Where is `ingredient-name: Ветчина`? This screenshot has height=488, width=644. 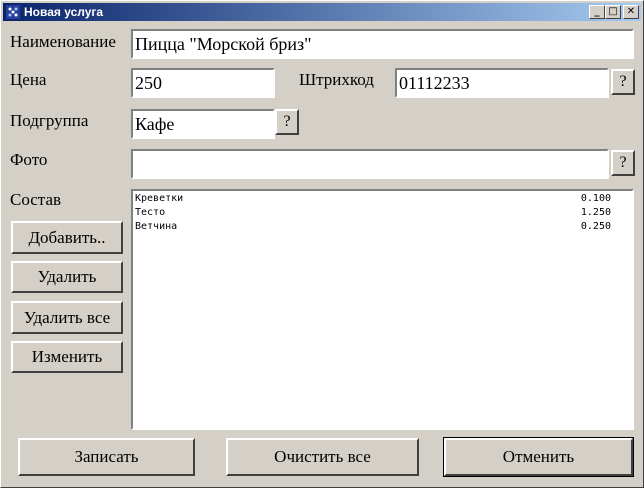 ingredient-name: Ветчина is located at coordinates (156, 226).